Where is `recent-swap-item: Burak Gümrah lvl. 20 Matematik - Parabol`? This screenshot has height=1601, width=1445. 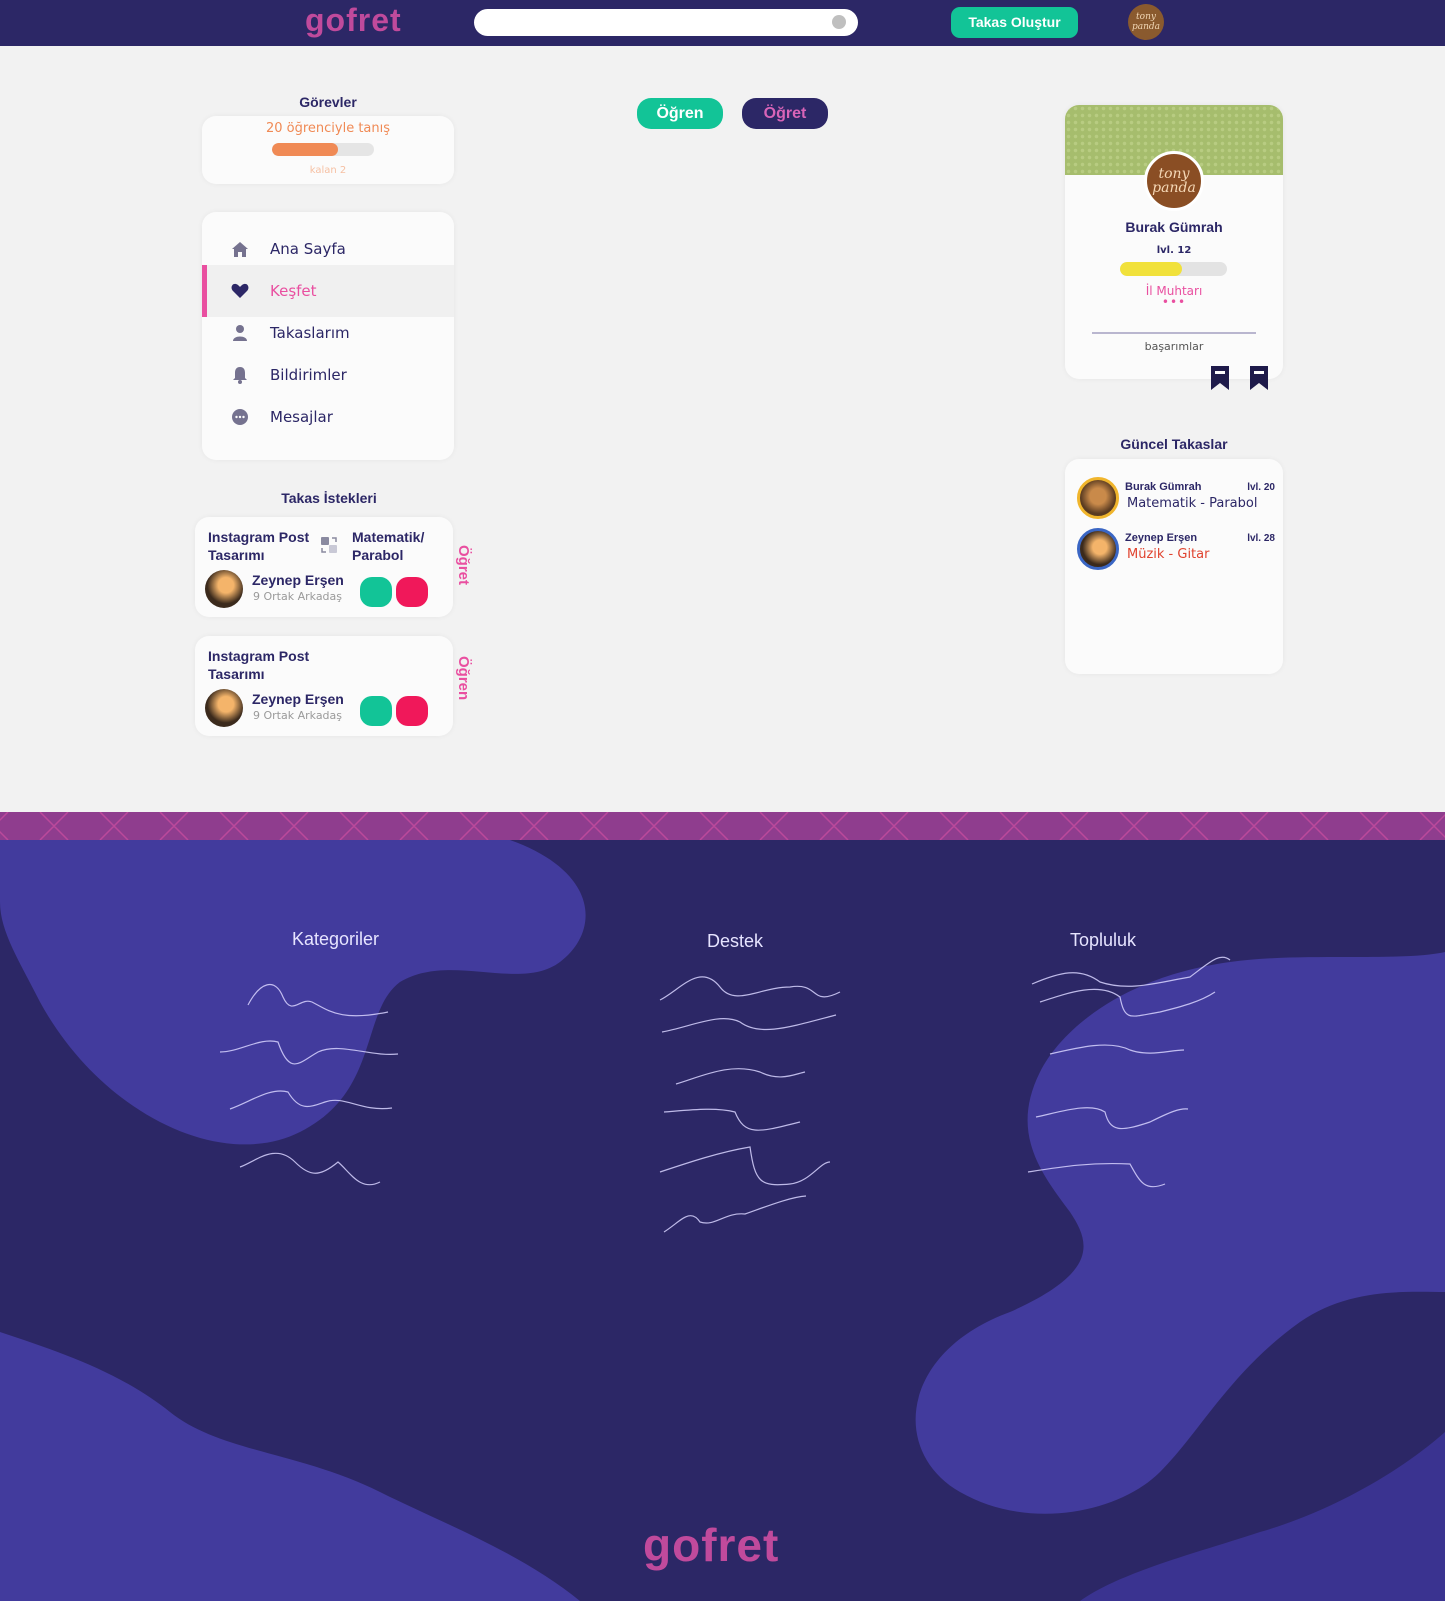
recent-swap-item: Burak Gümrah lvl. 20 Matematik - Parabol is located at coordinates (1176, 499).